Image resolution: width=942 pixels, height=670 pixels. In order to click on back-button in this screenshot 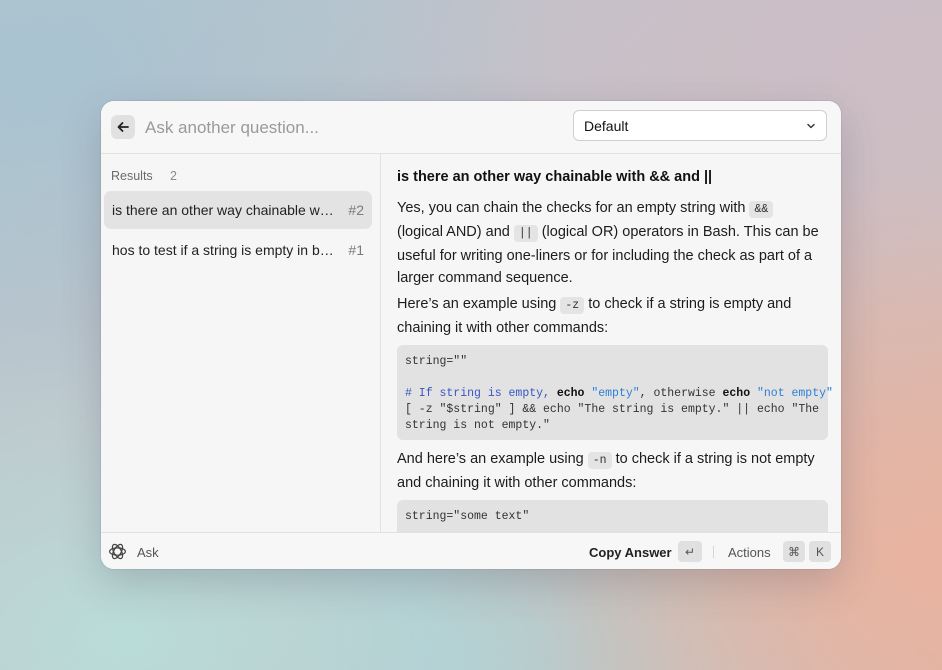, I will do `click(123, 127)`.